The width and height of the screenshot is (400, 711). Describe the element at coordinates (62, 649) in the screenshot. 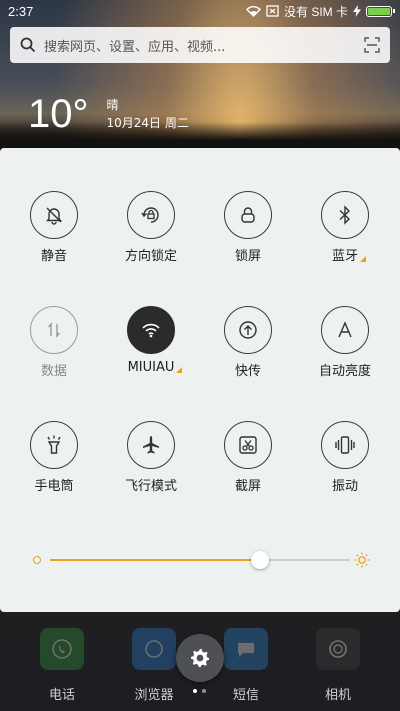

I see `phone-app-icon` at that location.